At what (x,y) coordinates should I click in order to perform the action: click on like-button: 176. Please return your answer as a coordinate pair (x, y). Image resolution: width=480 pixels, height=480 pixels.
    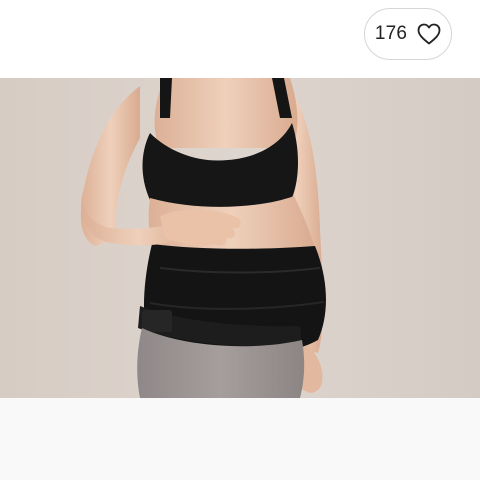
    Looking at the image, I should click on (408, 34).